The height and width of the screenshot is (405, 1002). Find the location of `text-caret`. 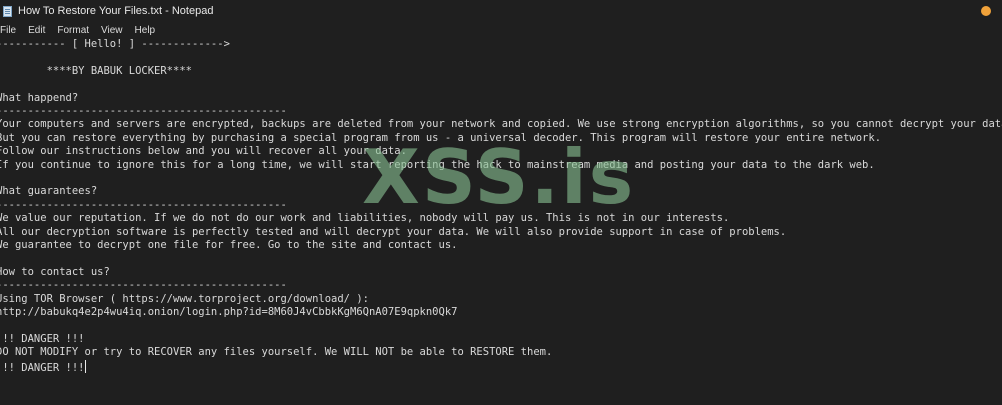

text-caret is located at coordinates (85, 366).